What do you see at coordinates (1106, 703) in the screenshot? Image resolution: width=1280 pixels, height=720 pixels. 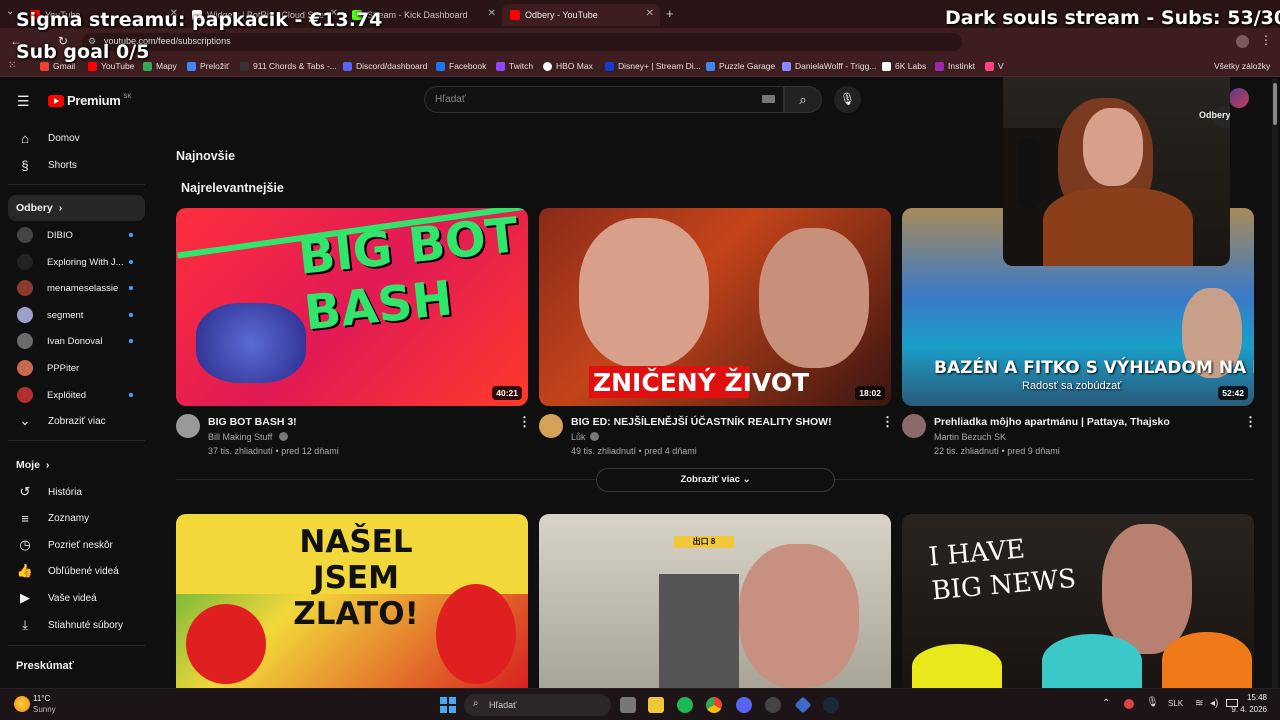 I see `chevron-up-icon: ⌃` at bounding box center [1106, 703].